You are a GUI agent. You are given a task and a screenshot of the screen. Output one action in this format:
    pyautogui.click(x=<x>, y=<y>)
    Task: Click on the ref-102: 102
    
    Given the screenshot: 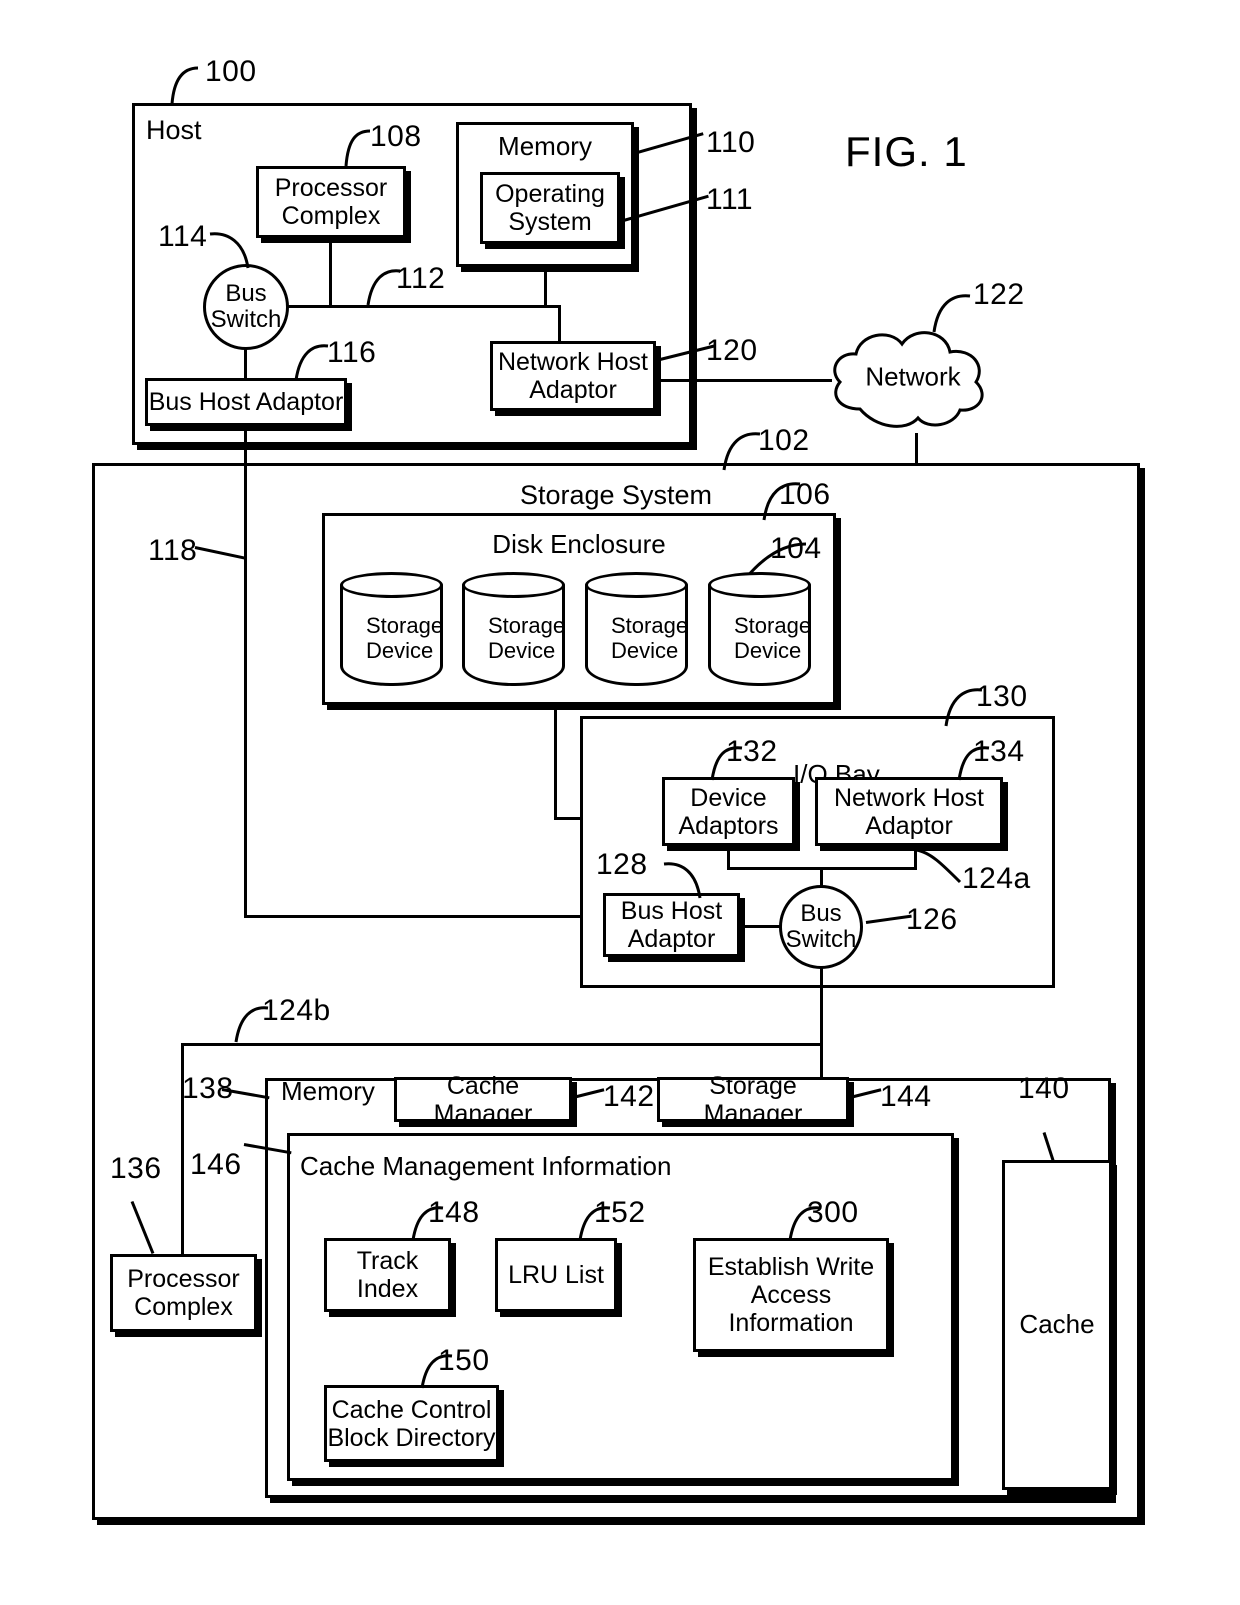 What is the action you would take?
    pyautogui.click(x=784, y=440)
    